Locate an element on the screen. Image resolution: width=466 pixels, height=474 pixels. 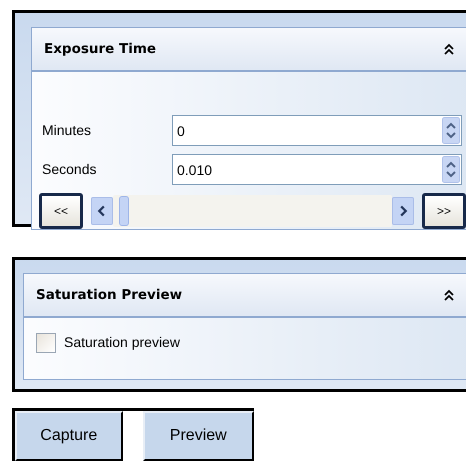
checkbox is located at coordinates (46, 342).